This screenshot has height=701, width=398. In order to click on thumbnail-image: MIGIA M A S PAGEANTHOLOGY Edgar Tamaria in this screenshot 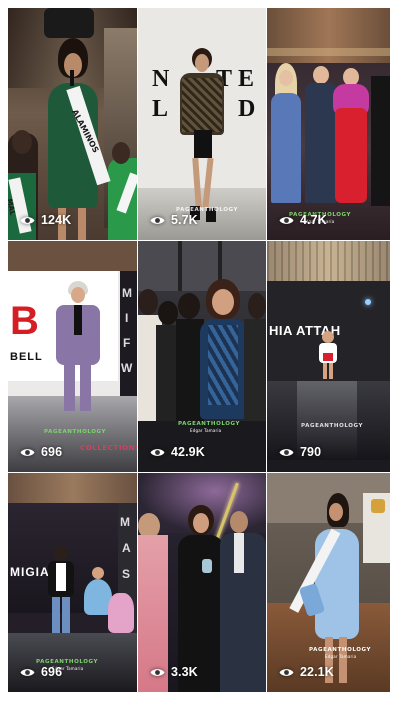, I will do `click(72, 582)`.